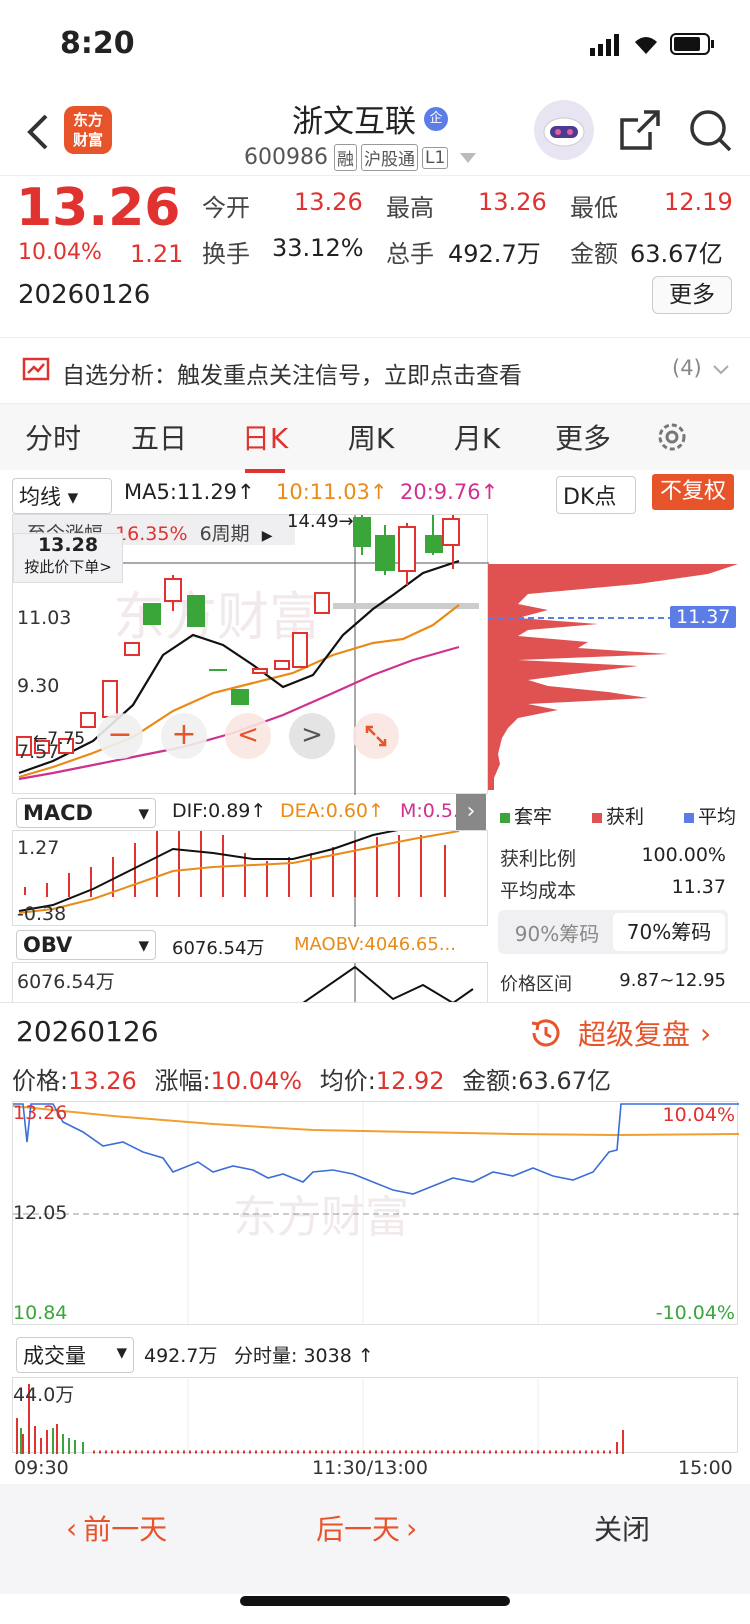 The image size is (750, 1624). What do you see at coordinates (622, 1528) in the screenshot?
I see `close-button: 关闭` at bounding box center [622, 1528].